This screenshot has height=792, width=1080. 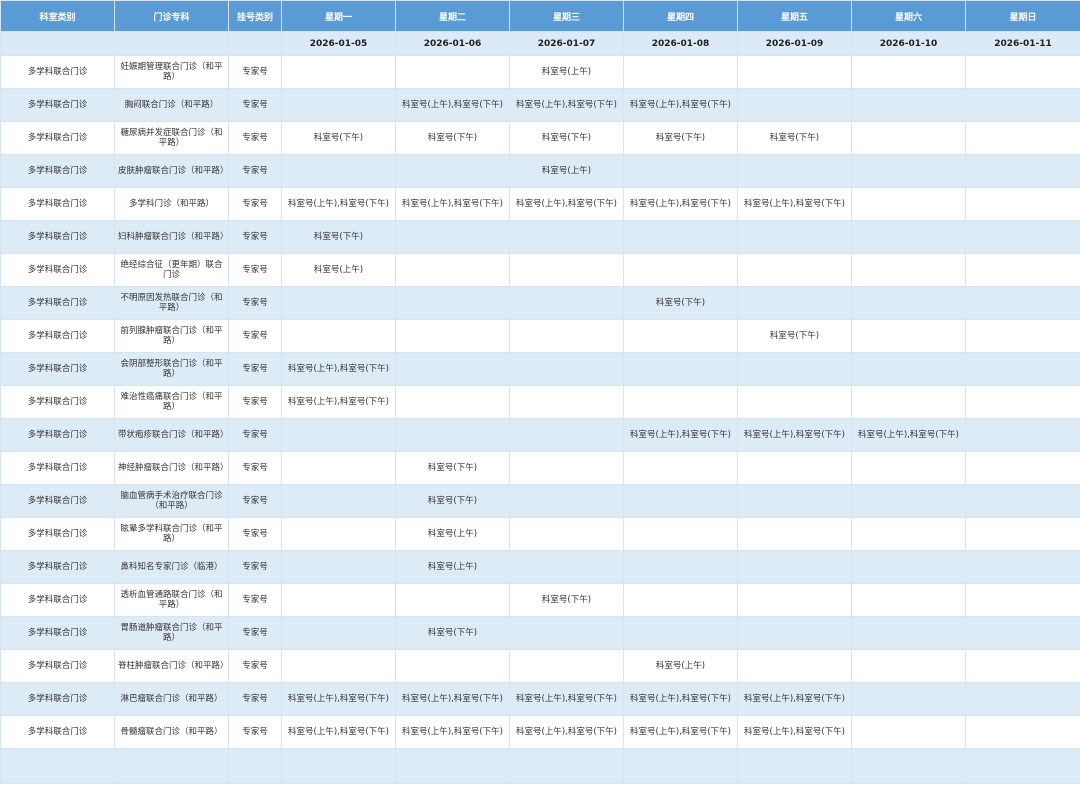 What do you see at coordinates (908, 435) in the screenshot?
I see `saturday-slot-cell: 科室号(上午),科室号(下午)` at bounding box center [908, 435].